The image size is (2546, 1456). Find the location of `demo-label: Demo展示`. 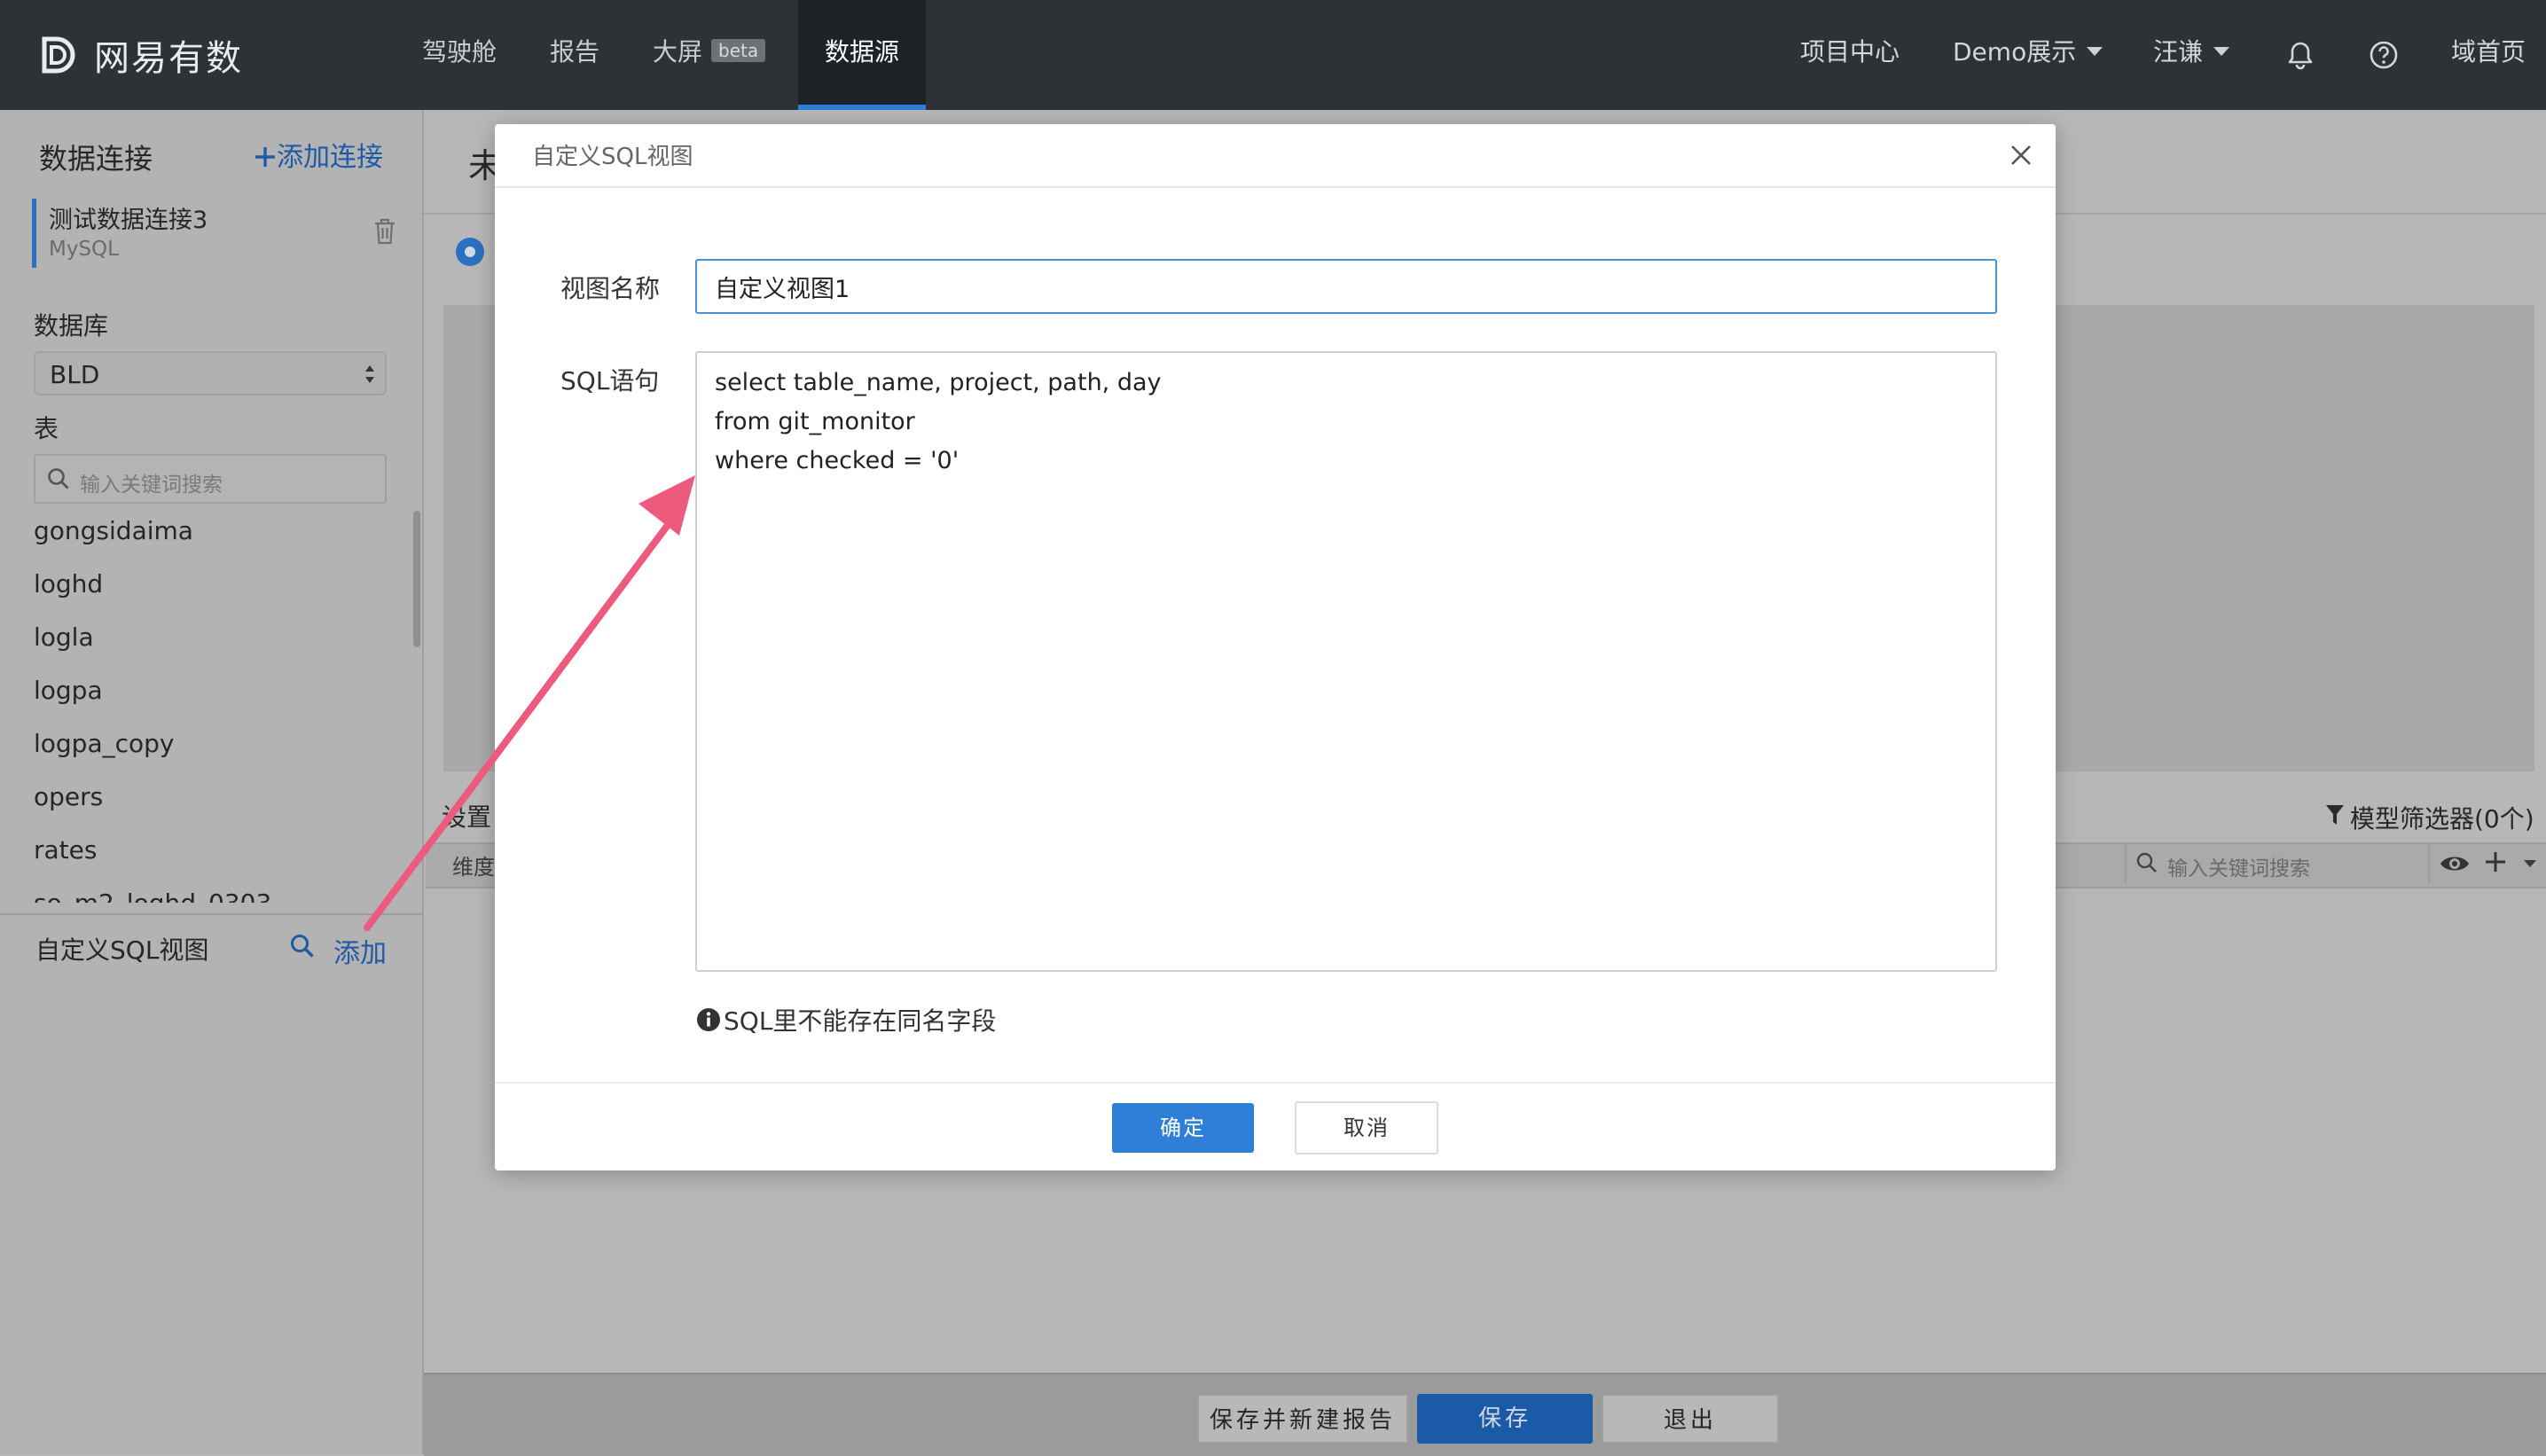

demo-label: Demo展示 is located at coordinates (2015, 52).